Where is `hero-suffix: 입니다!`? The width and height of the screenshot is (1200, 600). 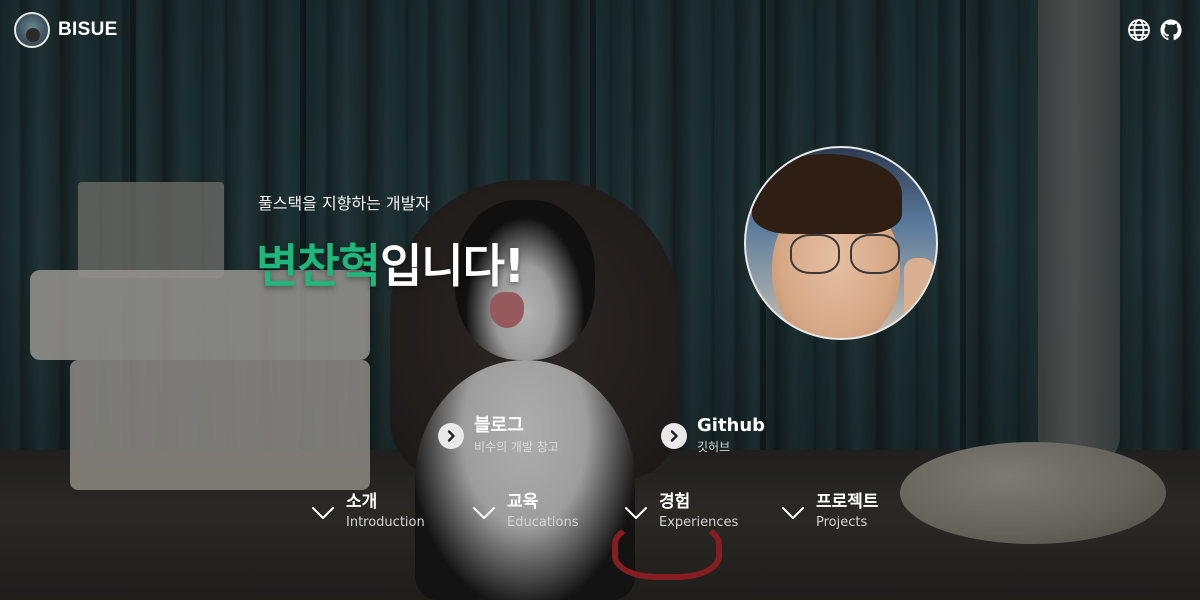 hero-suffix: 입니다! is located at coordinates (452, 266).